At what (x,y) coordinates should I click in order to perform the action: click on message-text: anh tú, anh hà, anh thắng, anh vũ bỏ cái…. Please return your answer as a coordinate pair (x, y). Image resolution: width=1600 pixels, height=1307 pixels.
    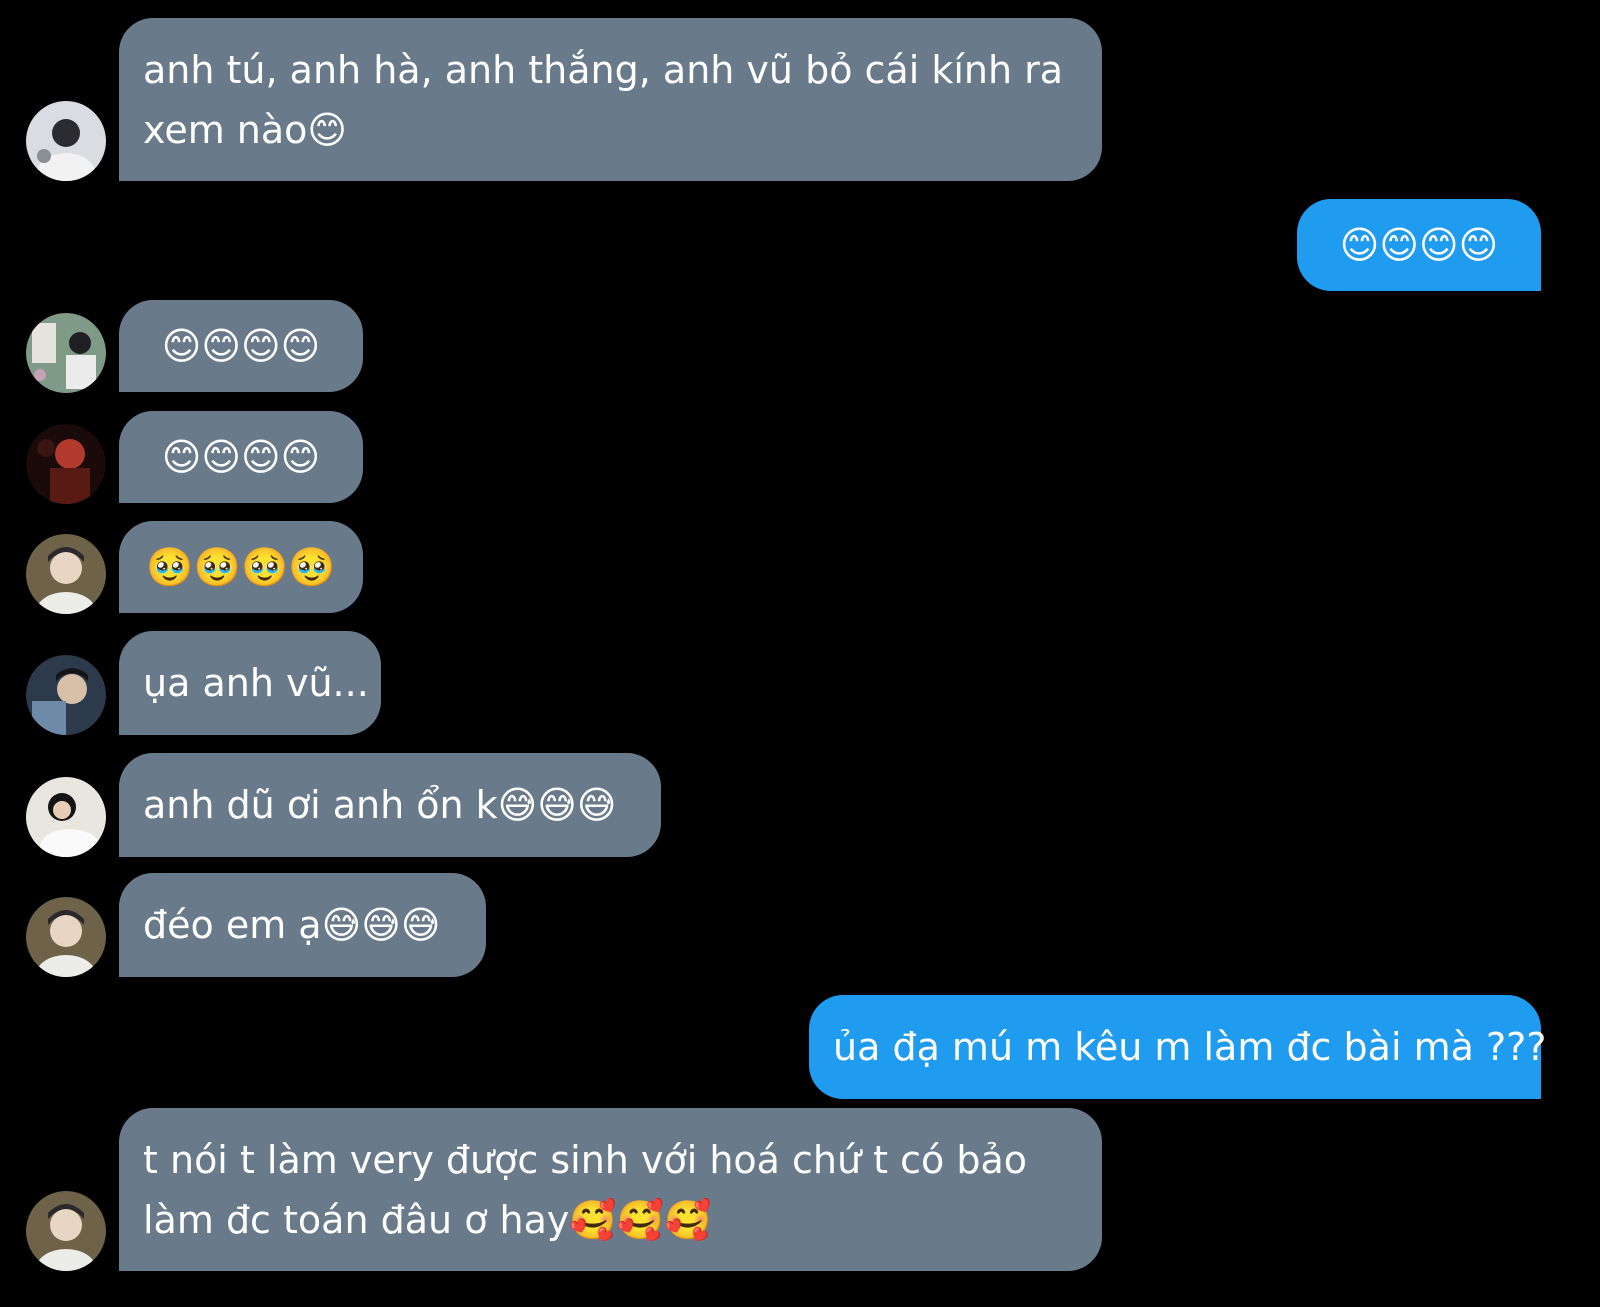
    Looking at the image, I should click on (603, 100).